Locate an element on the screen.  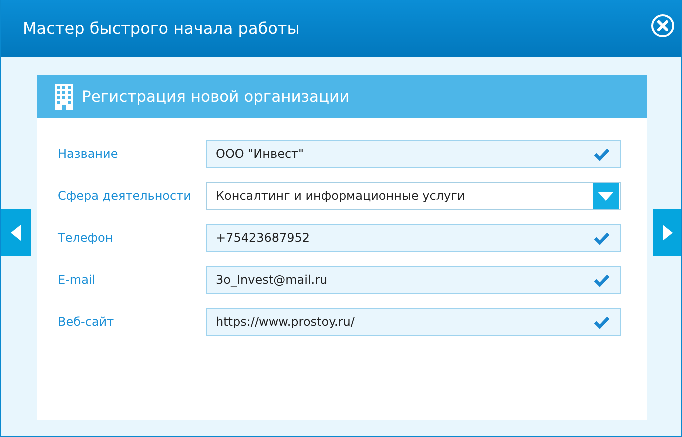
previous-button is located at coordinates (16, 232).